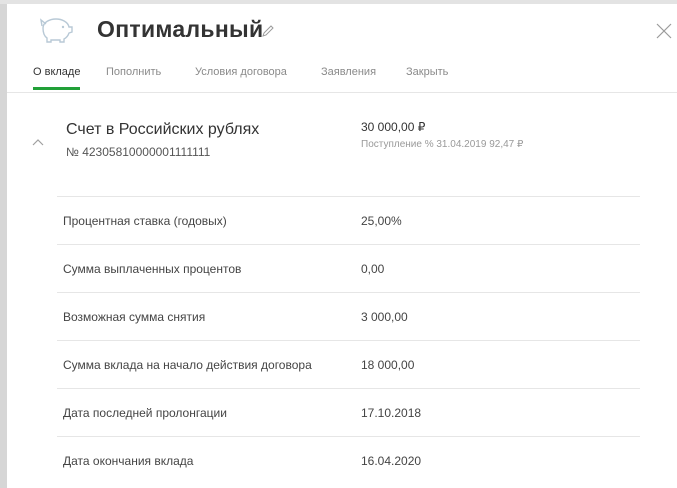 This screenshot has width=677, height=488. Describe the element at coordinates (241, 72) in the screenshot. I see `tab-contract-terms: Условия договора` at that location.